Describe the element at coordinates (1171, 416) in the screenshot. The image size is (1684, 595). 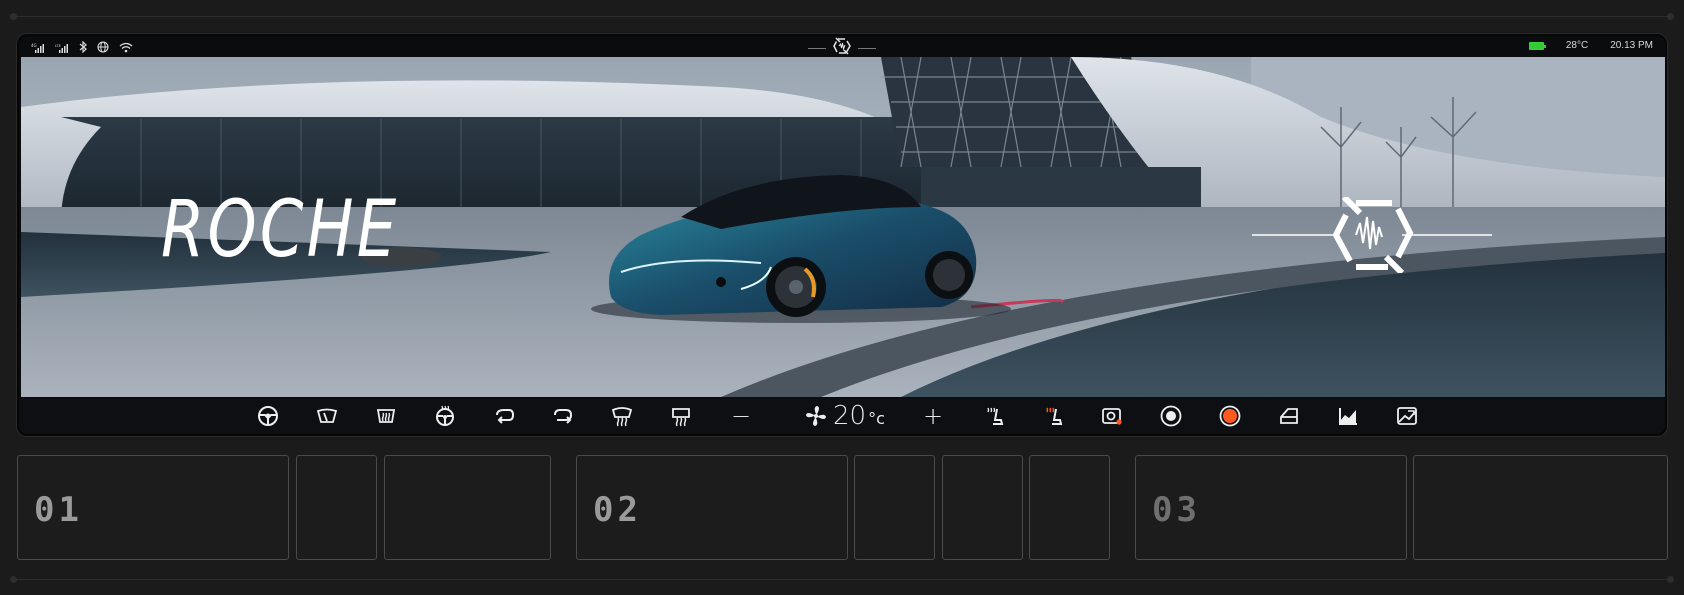
I see `target-icon` at that location.